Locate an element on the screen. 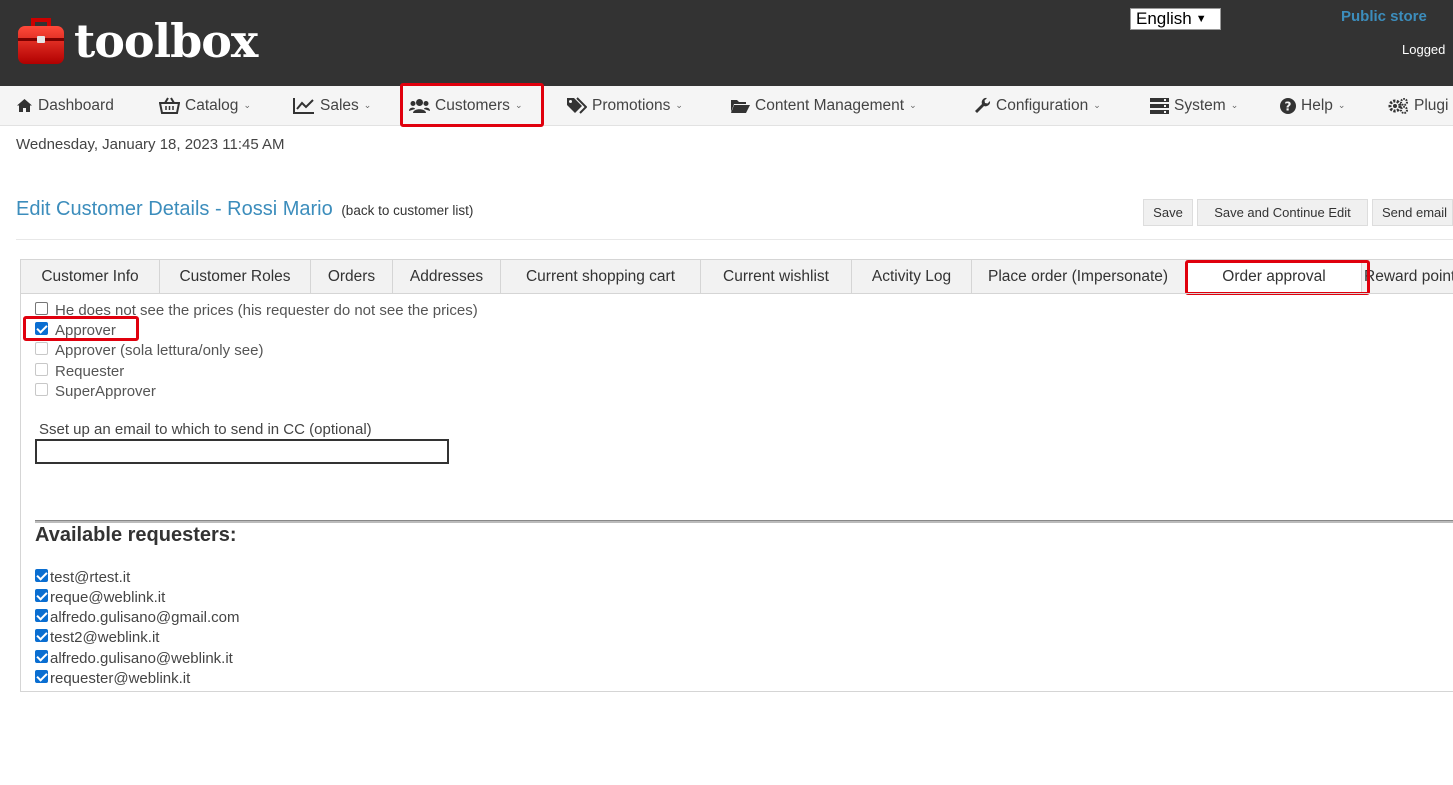 This screenshot has width=1453, height=785. section-divider is located at coordinates (744, 521).